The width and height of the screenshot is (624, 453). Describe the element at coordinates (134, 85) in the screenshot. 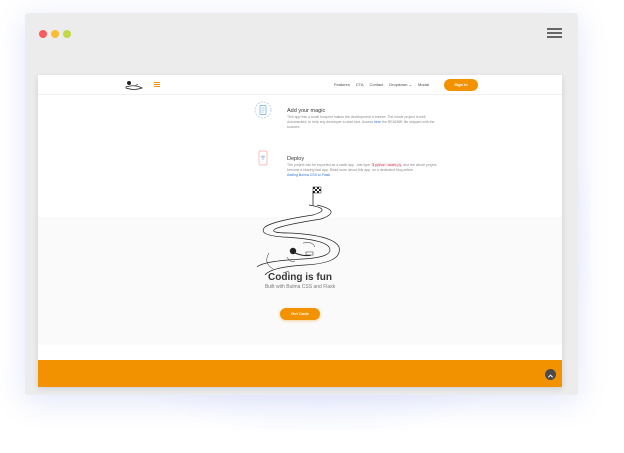

I see `logo-icon` at that location.